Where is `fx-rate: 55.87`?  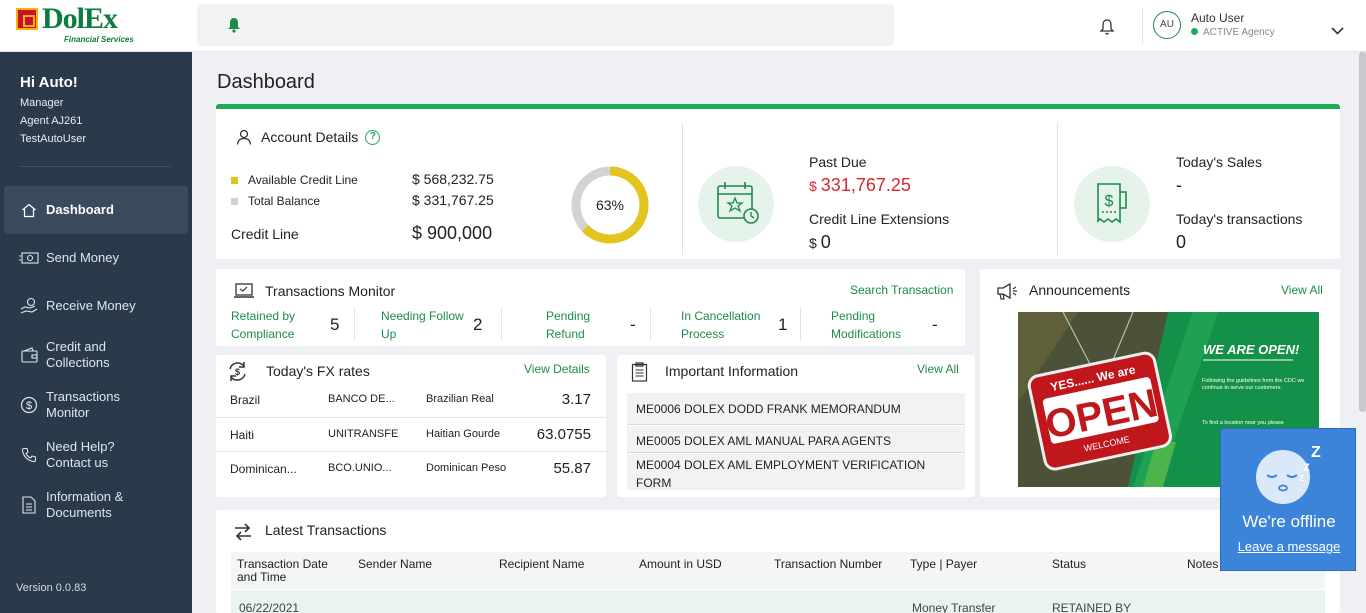
fx-rate: 55.87 is located at coordinates (572, 468).